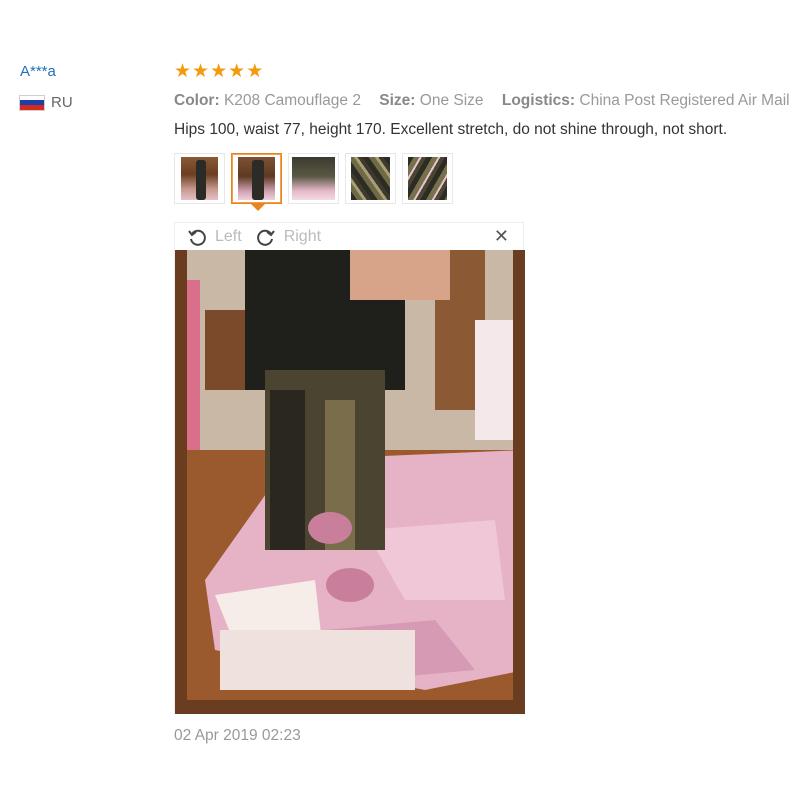 Image resolution: width=800 pixels, height=800 pixels. I want to click on color-value: K208 Camouflage 2, so click(292, 100).